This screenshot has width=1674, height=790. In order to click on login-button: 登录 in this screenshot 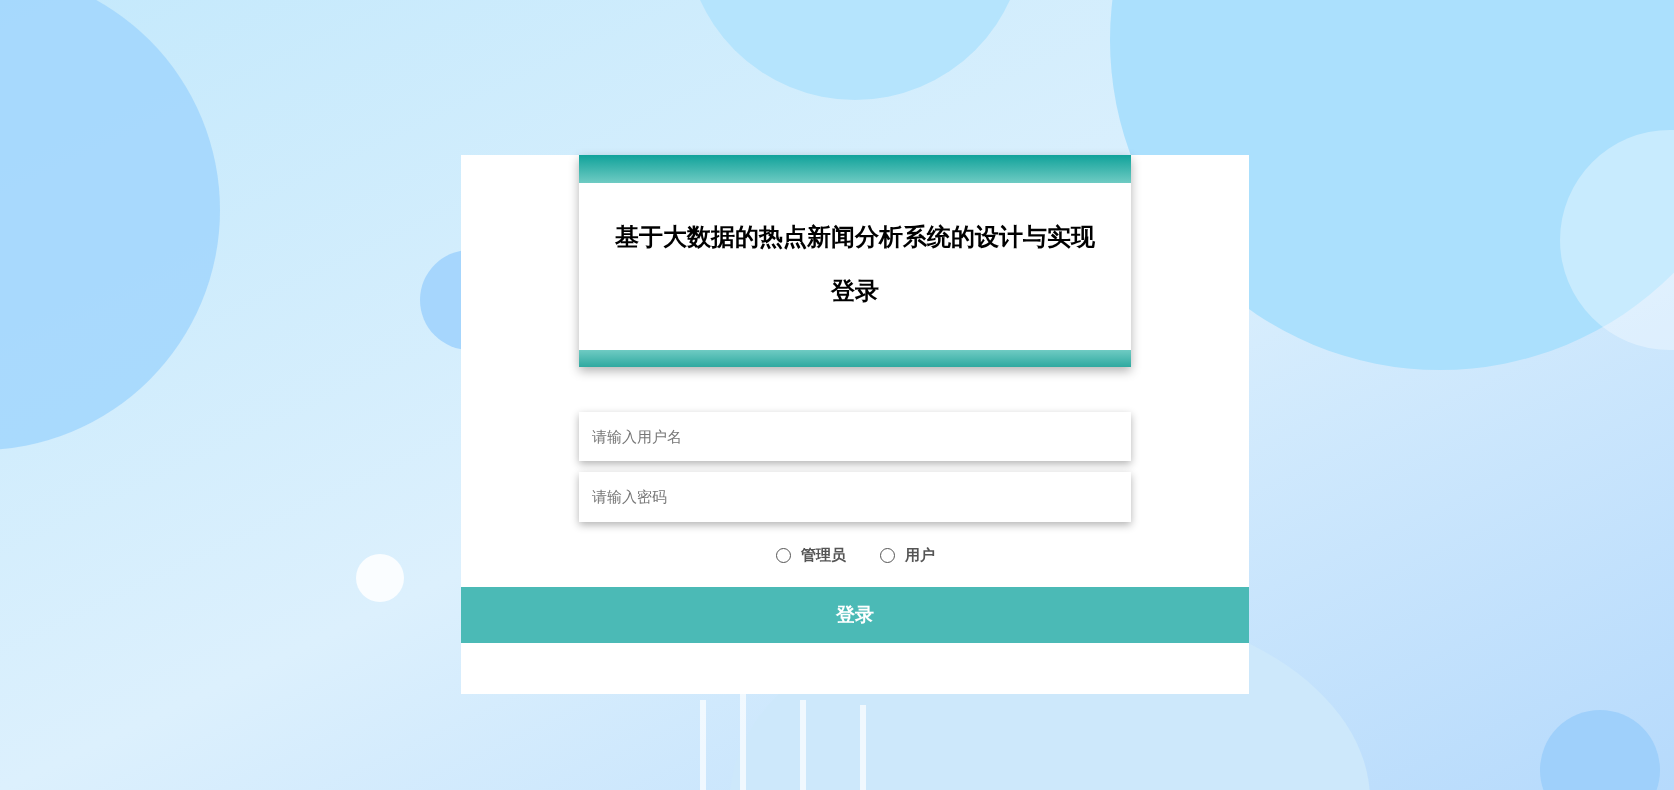, I will do `click(855, 615)`.